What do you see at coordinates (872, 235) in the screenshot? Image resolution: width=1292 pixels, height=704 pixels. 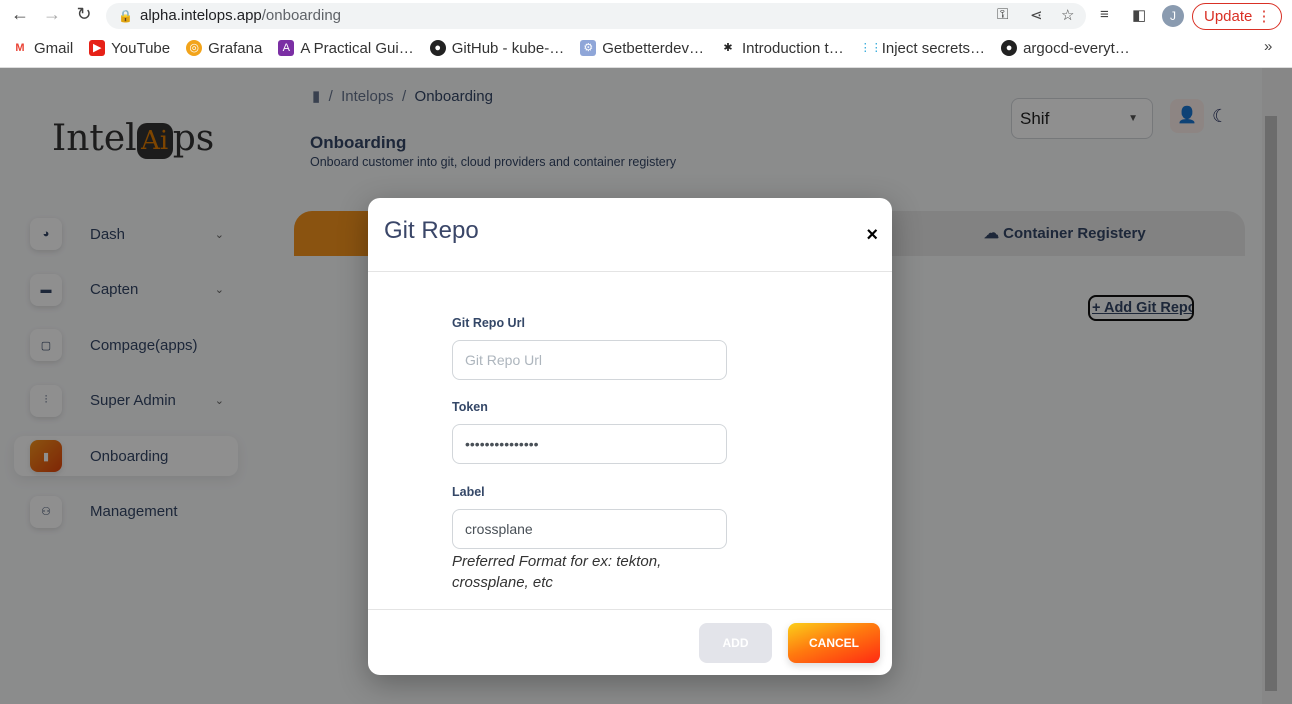 I see `close-icon: ×` at bounding box center [872, 235].